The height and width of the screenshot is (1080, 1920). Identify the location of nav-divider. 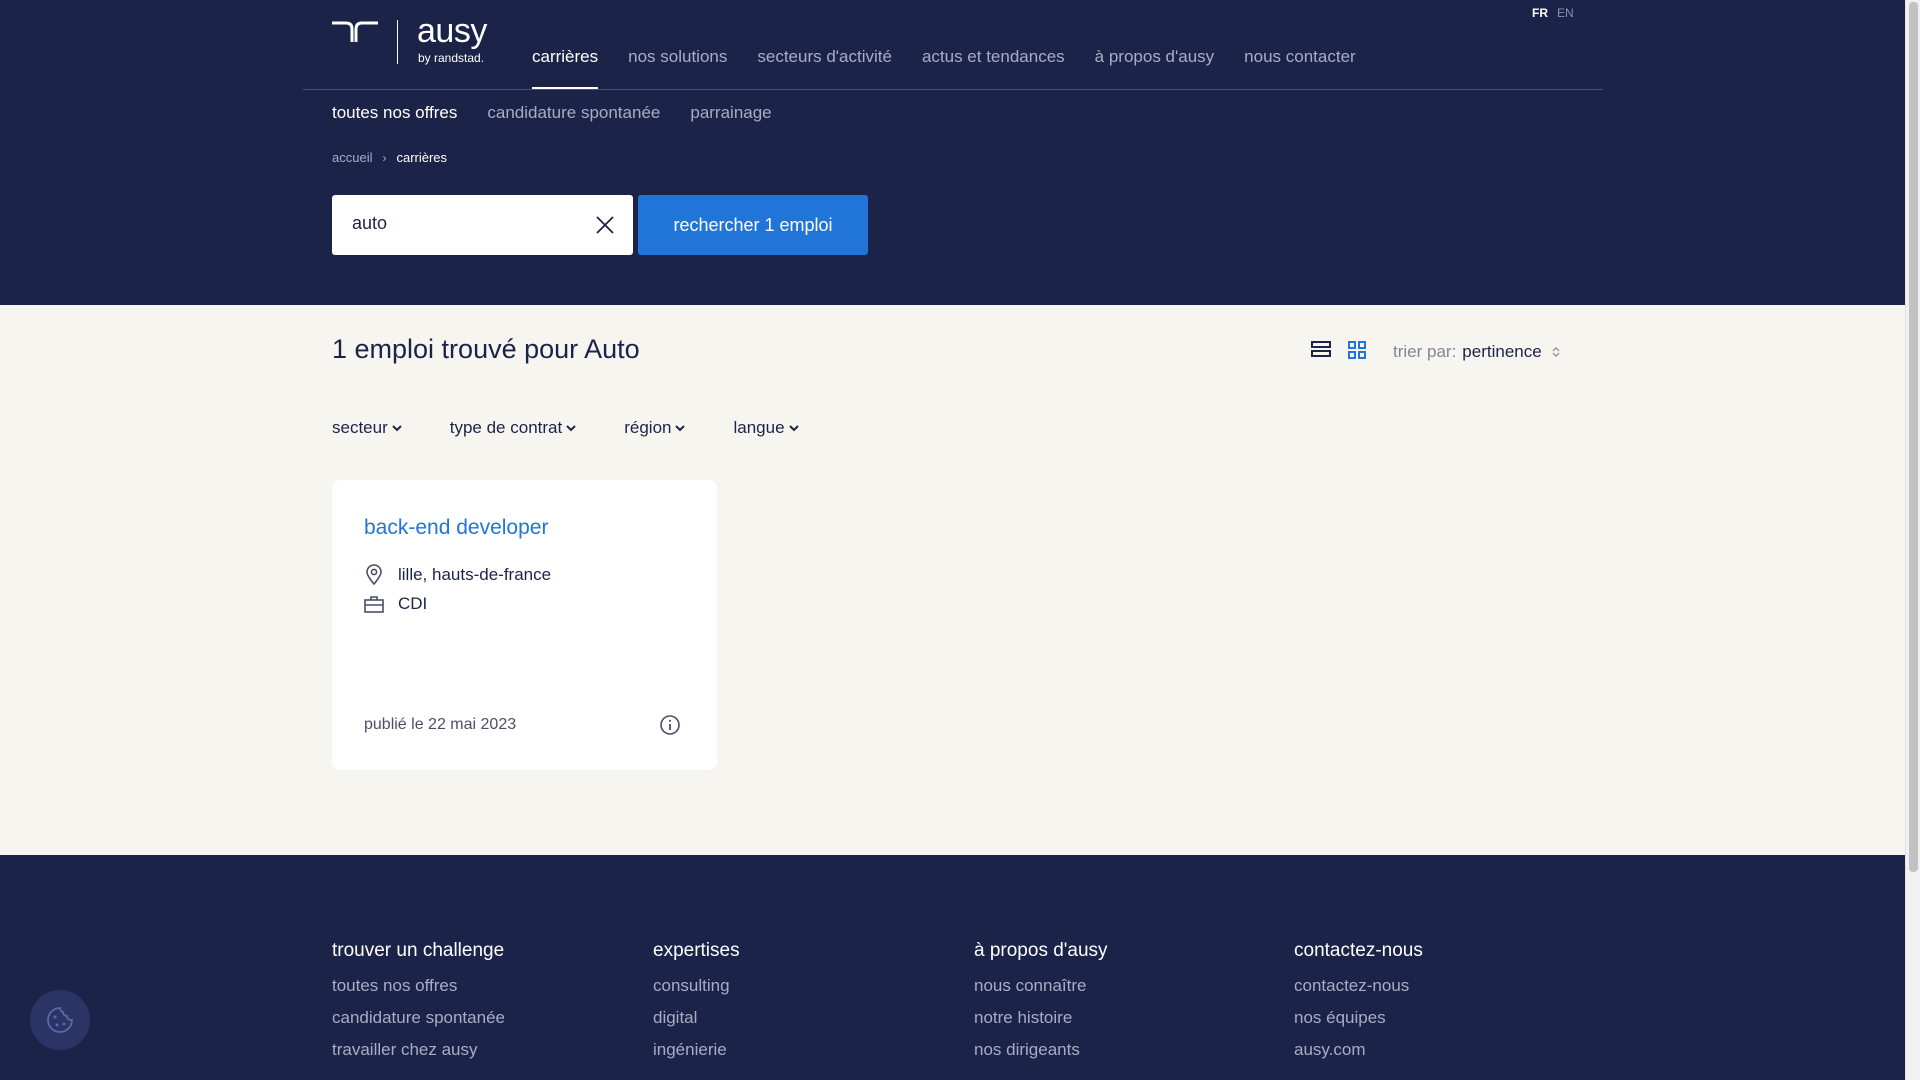
(953, 89).